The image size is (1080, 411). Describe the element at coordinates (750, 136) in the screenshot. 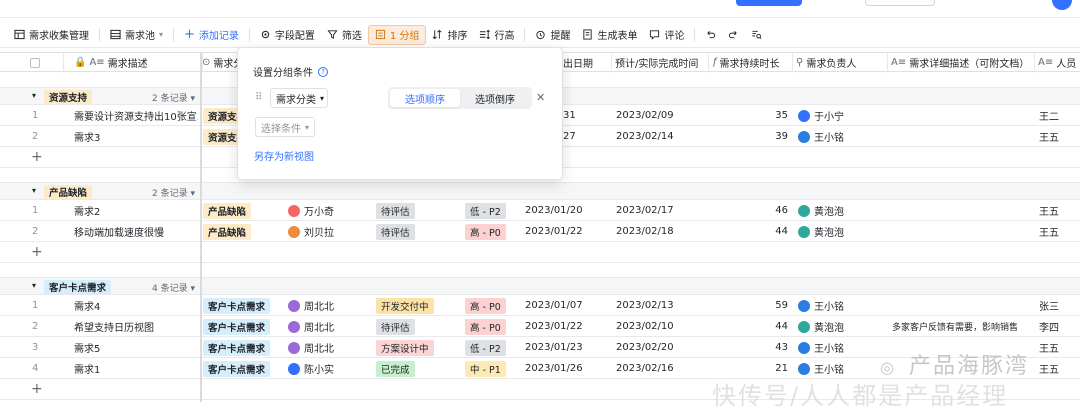

I see `cell-duration: 39` at that location.